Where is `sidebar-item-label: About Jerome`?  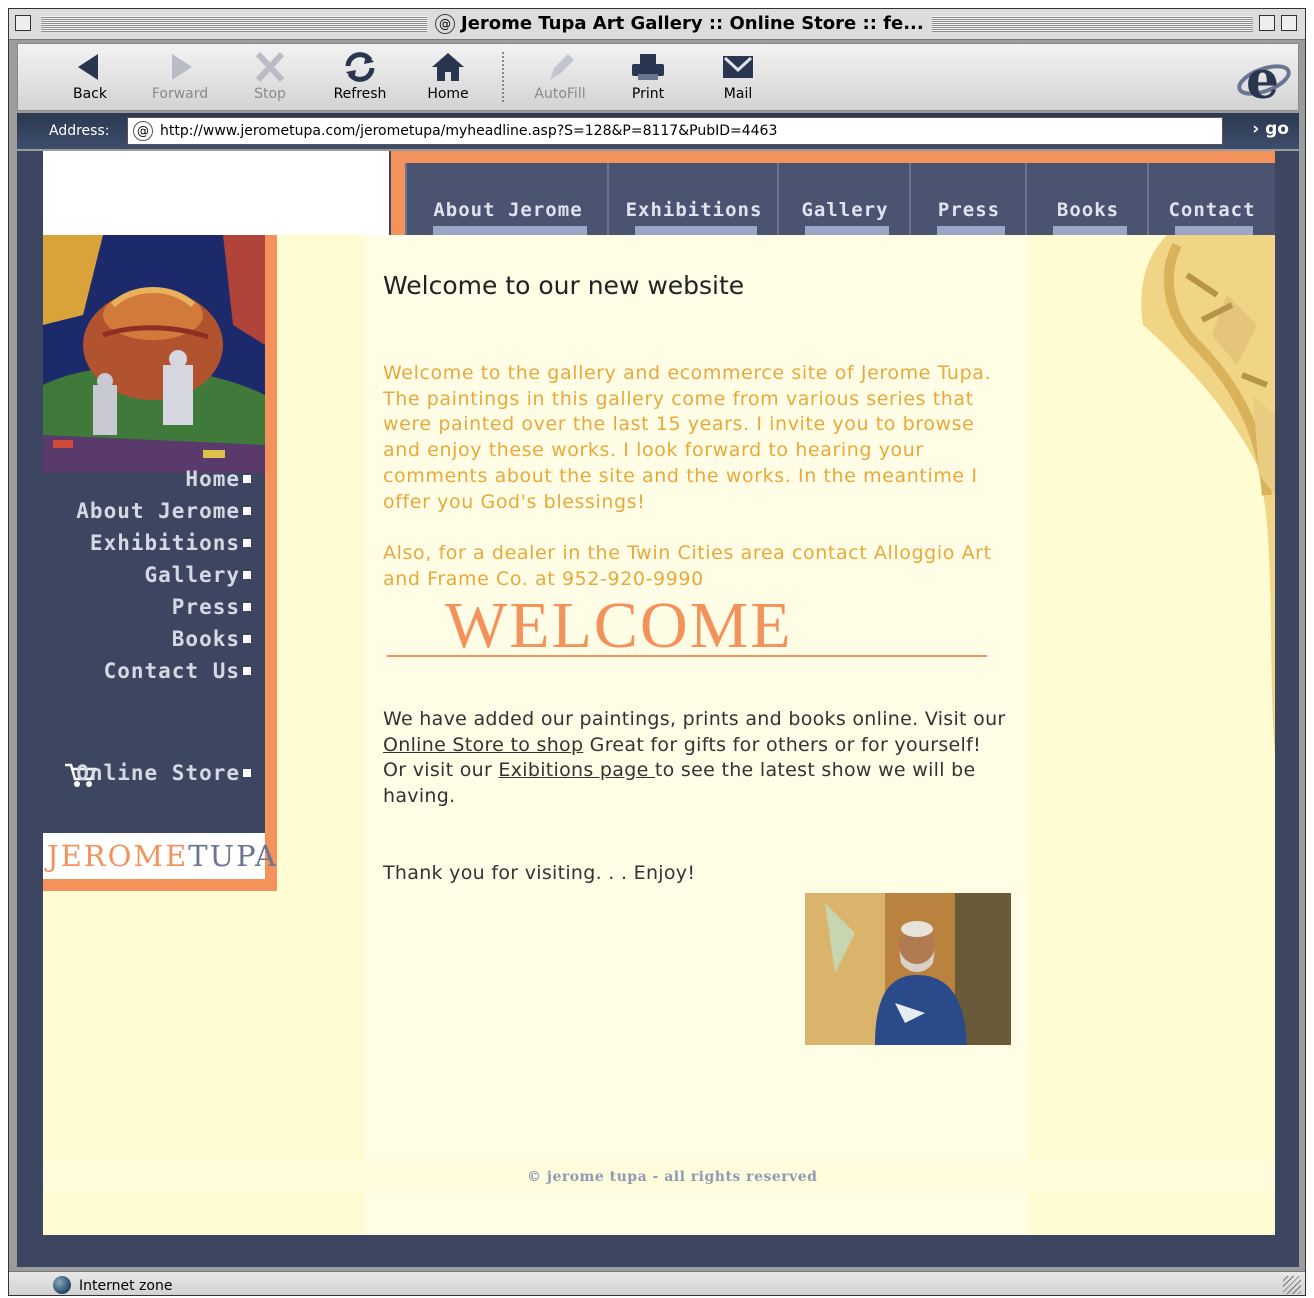
sidebar-item-label: About Jerome is located at coordinates (158, 511).